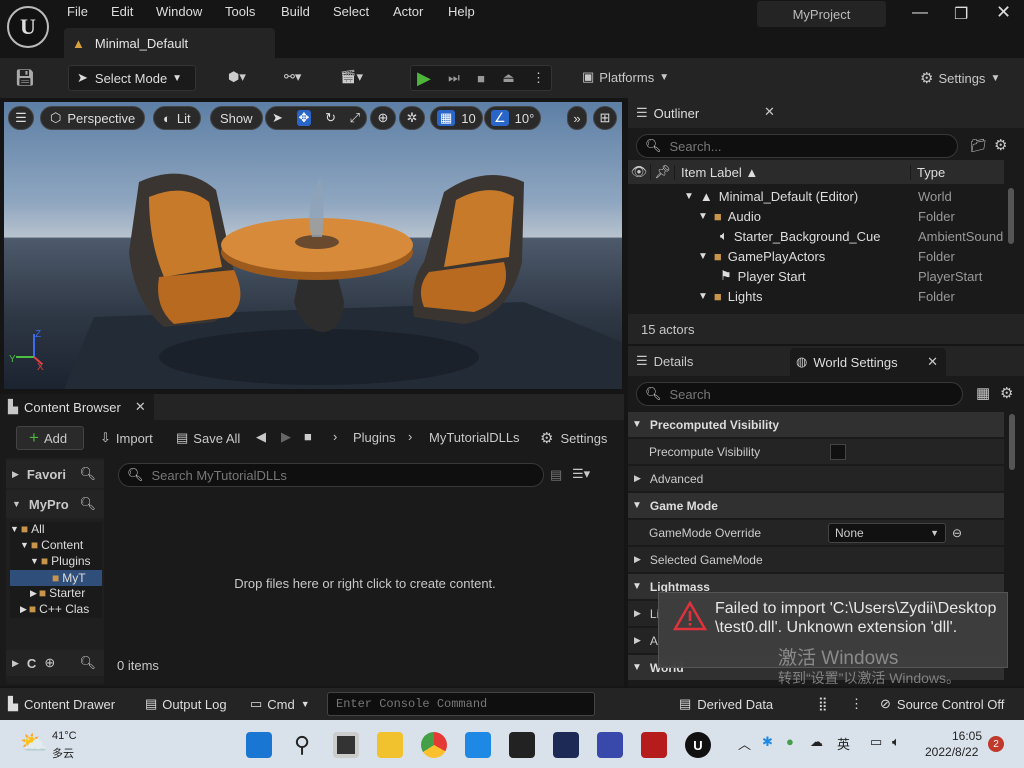  What do you see at coordinates (93, 118) in the screenshot?
I see `perspective-button: ⬡ Perspective` at bounding box center [93, 118].